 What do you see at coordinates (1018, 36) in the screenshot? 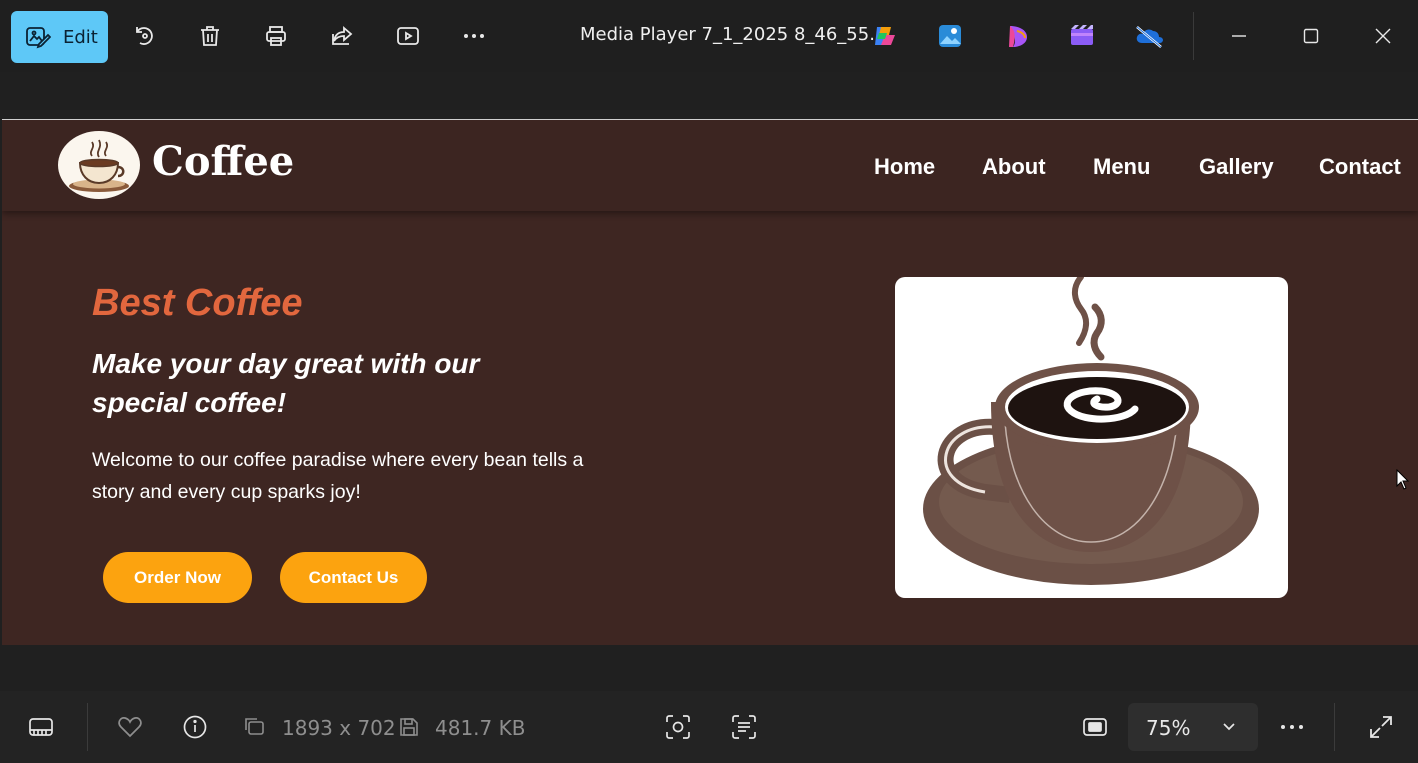
I see `designer-icon` at bounding box center [1018, 36].